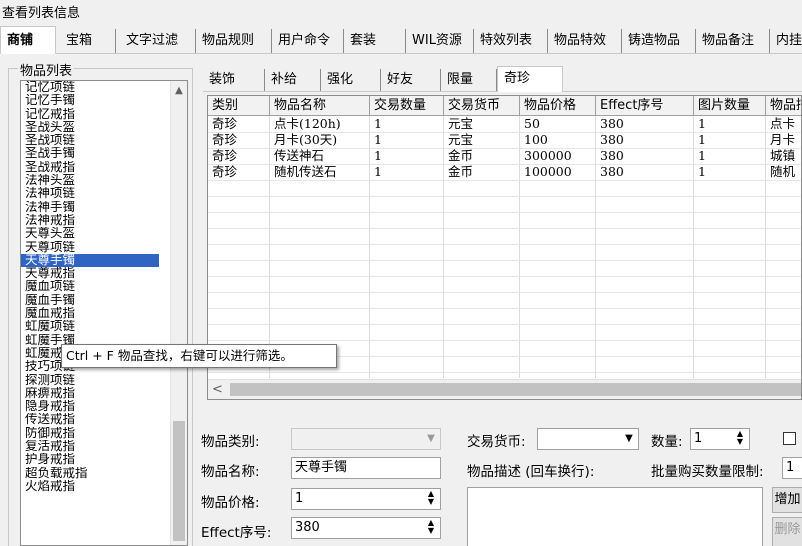  I want to click on tab-forged-items: 铸造物品, so click(659, 41).